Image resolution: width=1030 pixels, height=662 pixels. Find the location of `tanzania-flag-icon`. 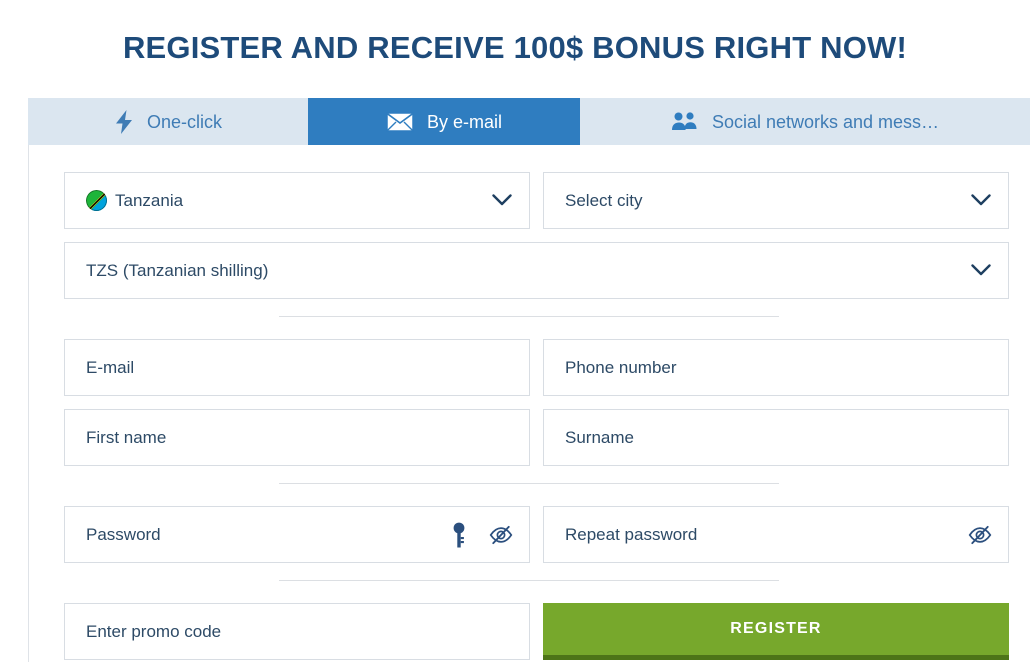

tanzania-flag-icon is located at coordinates (96, 200).